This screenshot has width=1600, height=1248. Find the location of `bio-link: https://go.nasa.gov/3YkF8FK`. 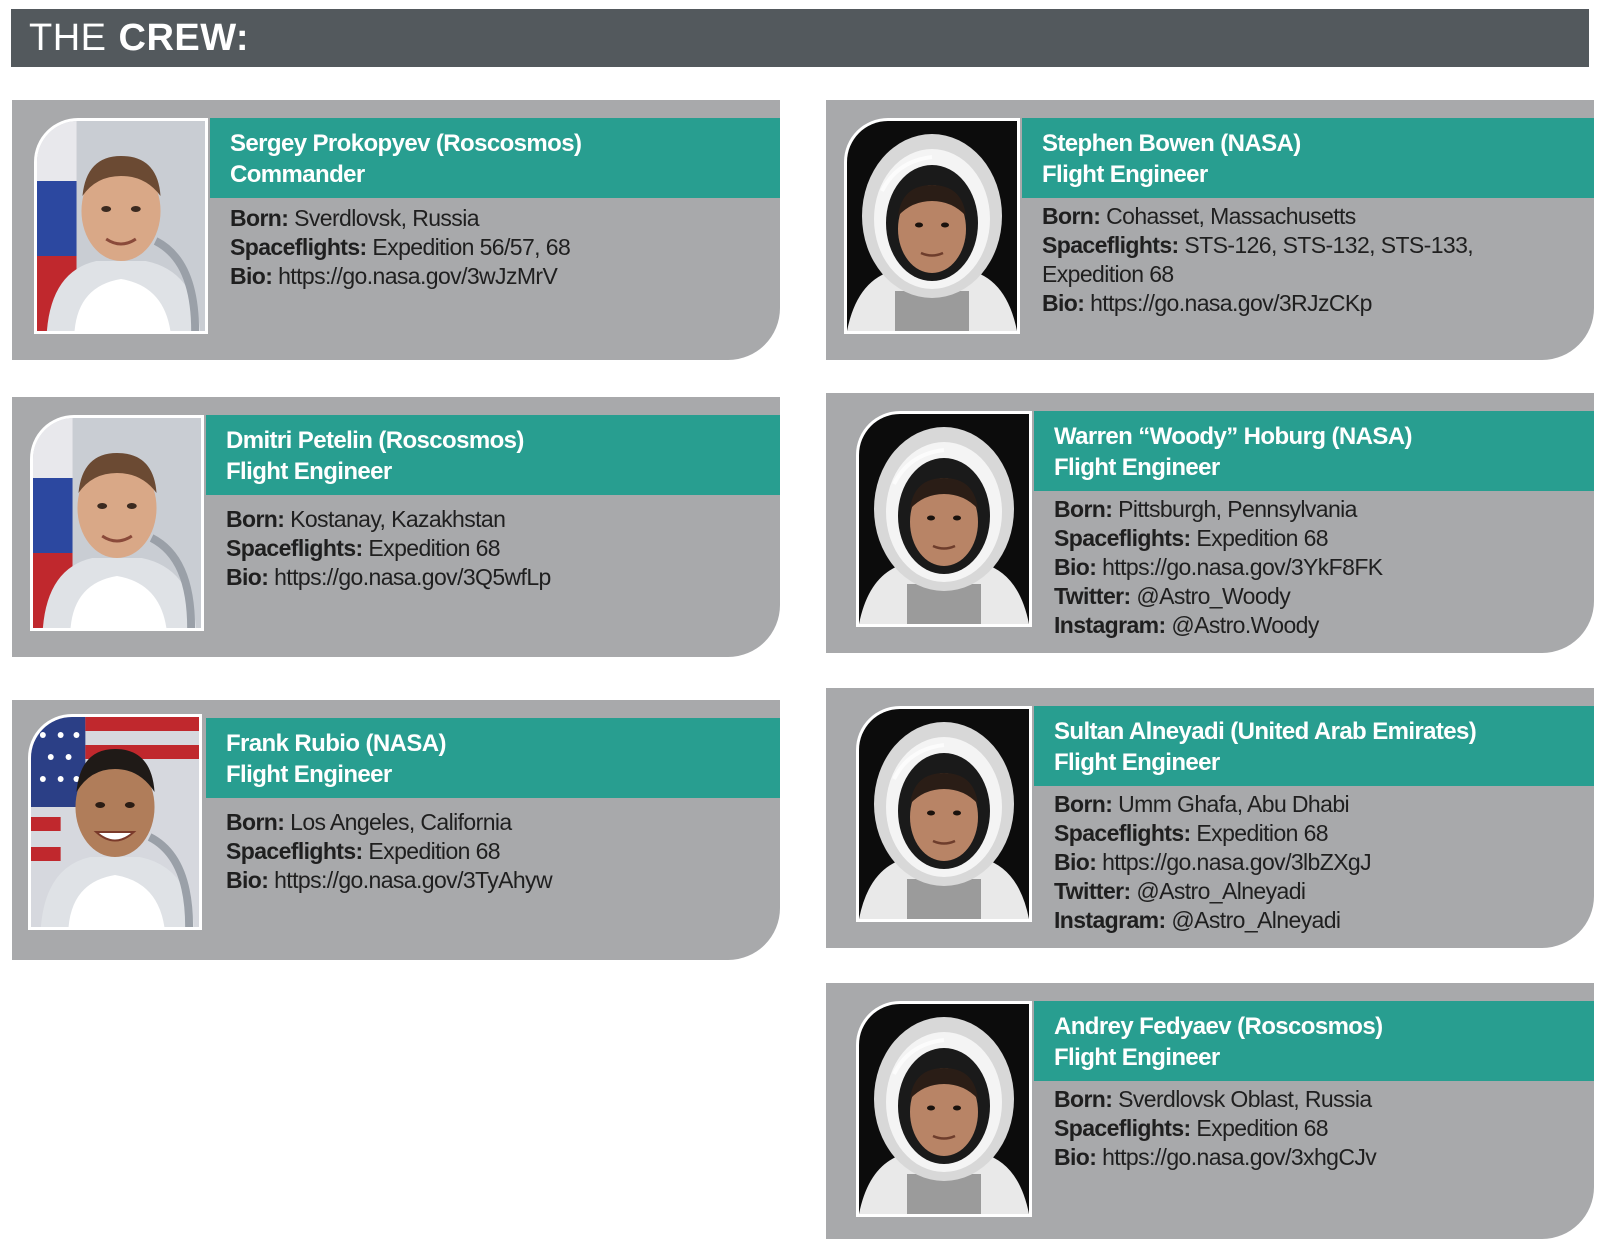

bio-link: https://go.nasa.gov/3YkF8FK is located at coordinates (1242, 567).